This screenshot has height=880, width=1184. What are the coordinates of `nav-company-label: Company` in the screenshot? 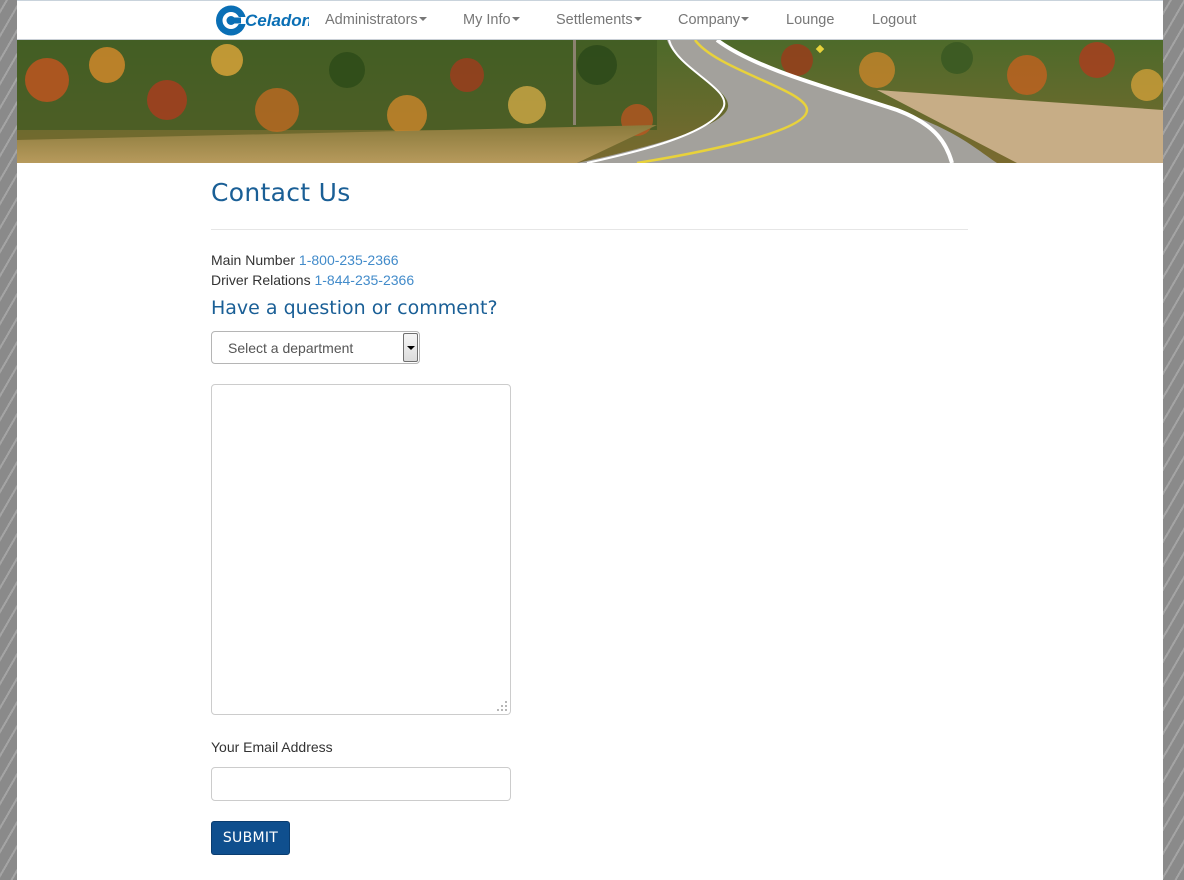 It's located at (709, 20).